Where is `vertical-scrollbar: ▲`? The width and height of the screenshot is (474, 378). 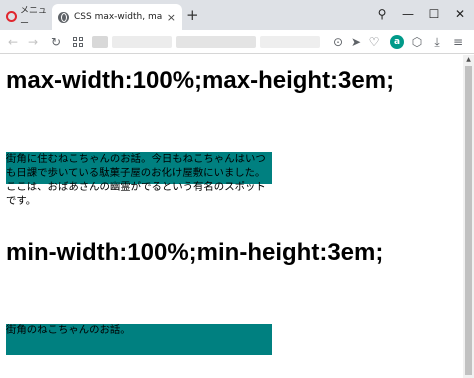
vertical-scrollbar: ▲ is located at coordinates (468, 216).